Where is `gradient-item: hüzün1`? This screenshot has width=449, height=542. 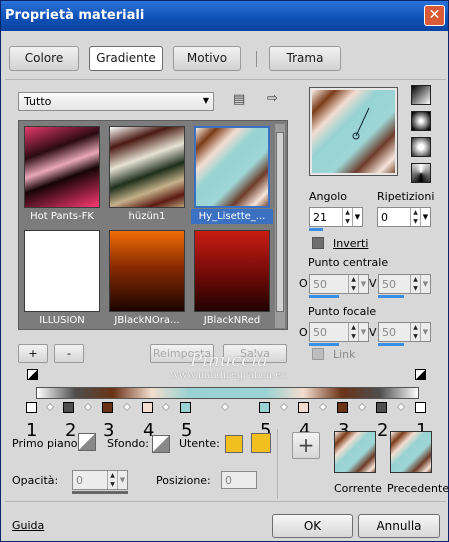 gradient-item: hüzün1 is located at coordinates (147, 174).